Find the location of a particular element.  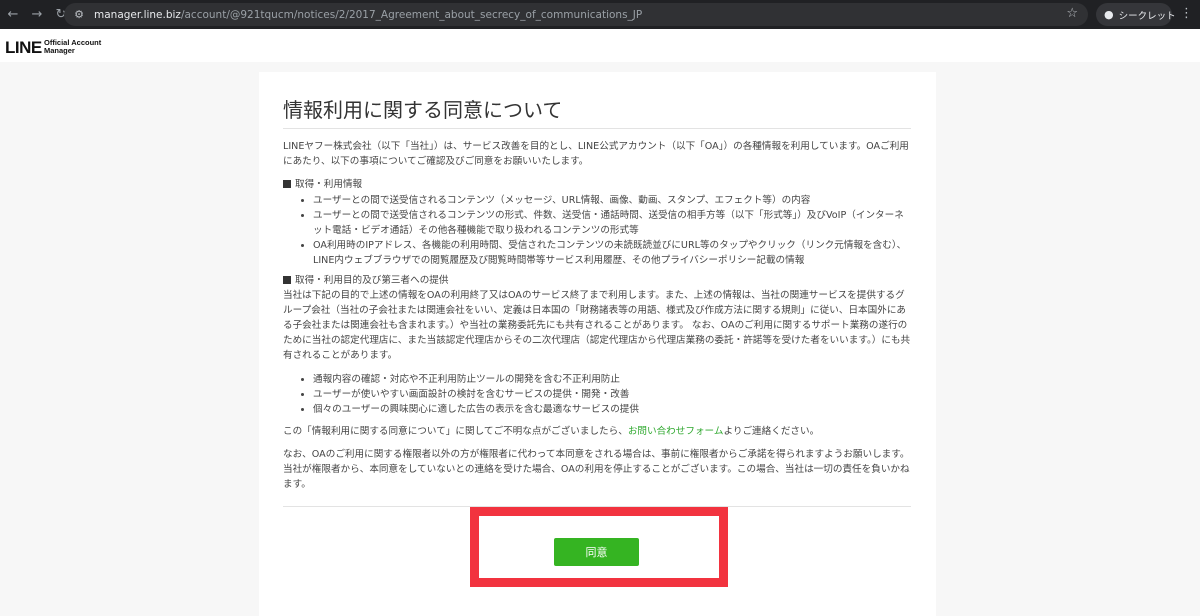

page-title: 情報利用に関する同意について is located at coordinates (423, 110).